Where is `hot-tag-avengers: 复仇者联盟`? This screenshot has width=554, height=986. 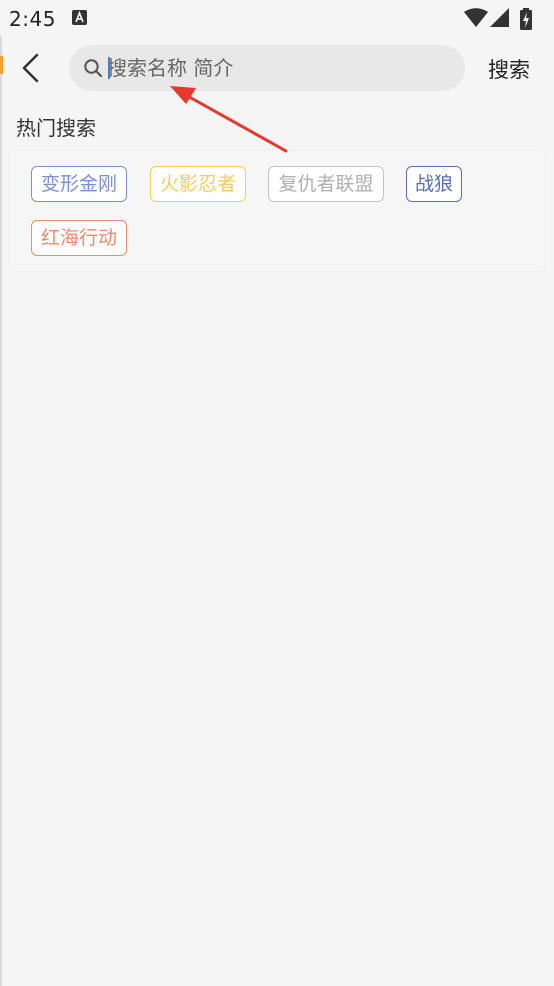
hot-tag-avengers: 复仇者联盟 is located at coordinates (326, 184).